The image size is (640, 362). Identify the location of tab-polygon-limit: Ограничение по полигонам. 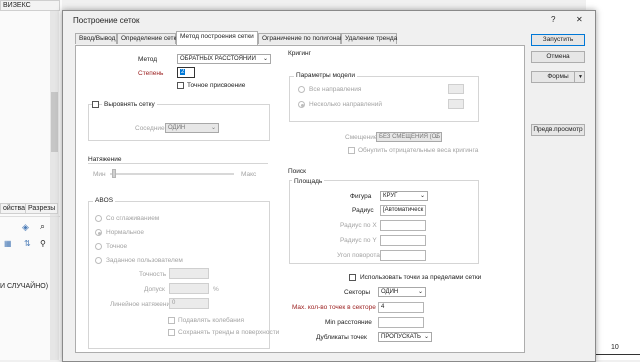
(301, 38).